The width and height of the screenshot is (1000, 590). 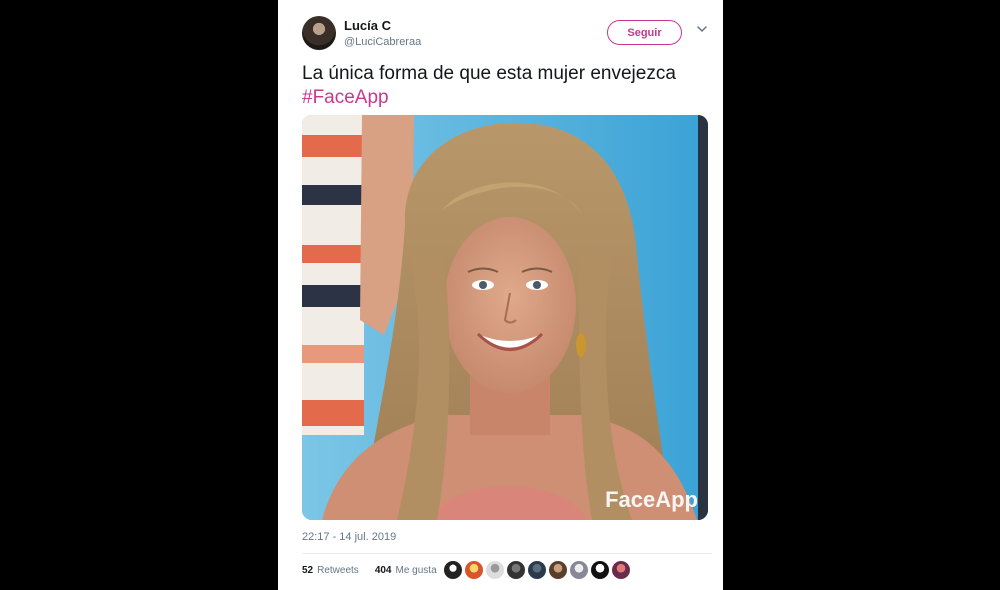 What do you see at coordinates (416, 570) in the screenshot?
I see `likes-label: Me gusta` at bounding box center [416, 570].